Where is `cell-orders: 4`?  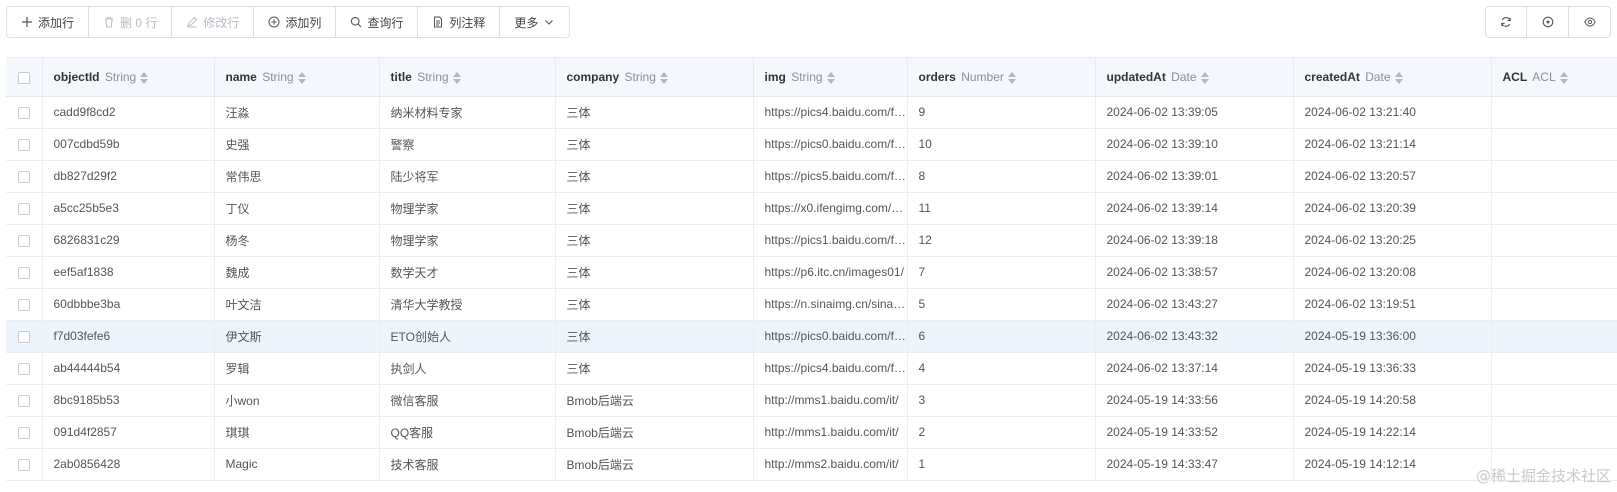
cell-orders: 4 is located at coordinates (1001, 368).